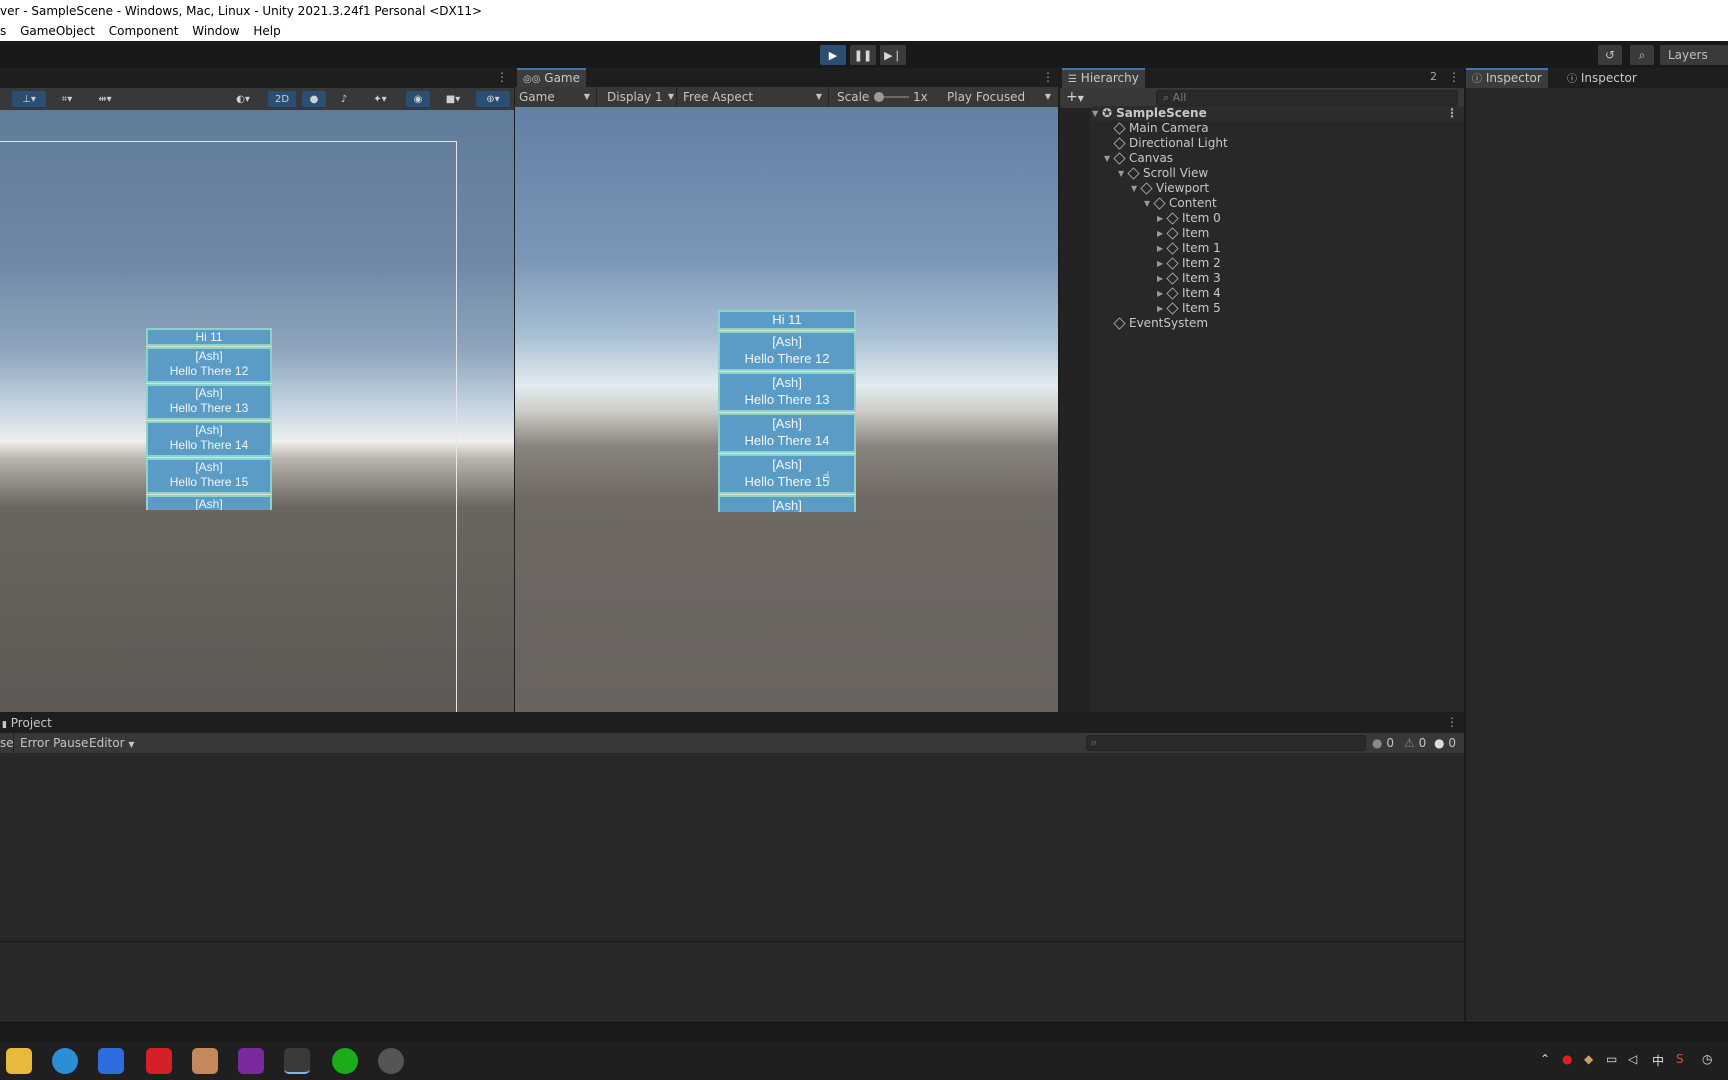 Image resolution: width=1728 pixels, height=1080 pixels. What do you see at coordinates (756, 97) in the screenshot?
I see `aspect-select: Free Aspect ▼` at bounding box center [756, 97].